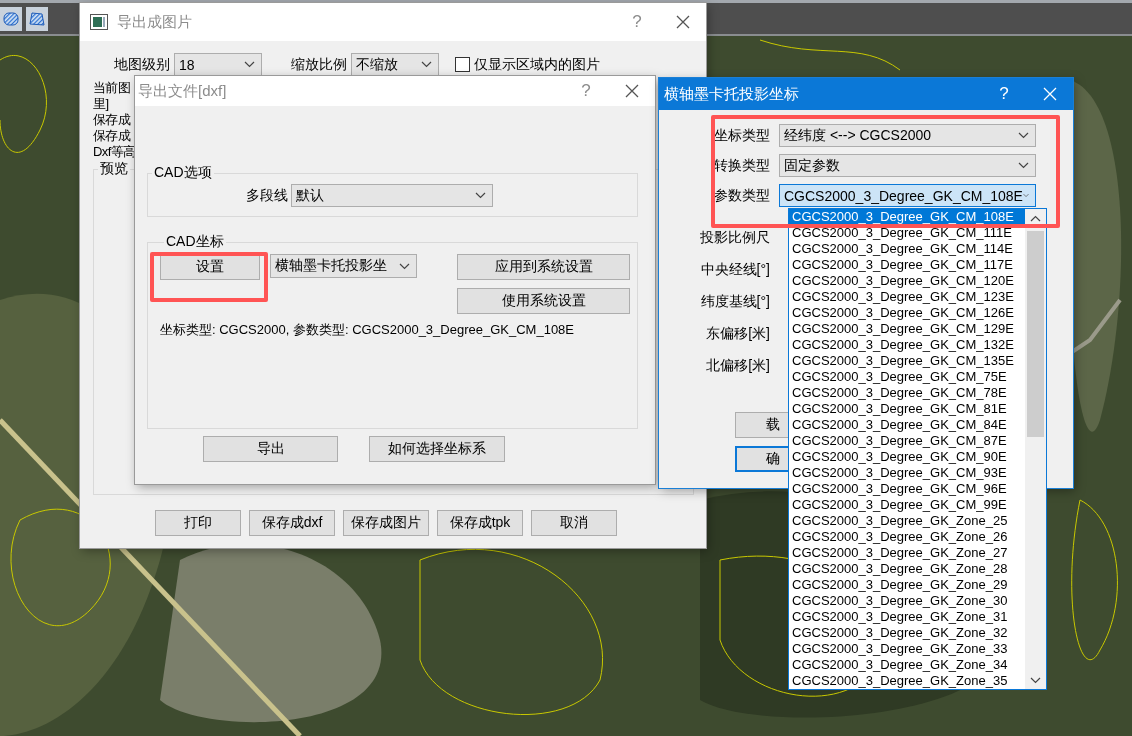 The height and width of the screenshot is (736, 1132). I want to click on group-title: 预览, so click(114, 169).